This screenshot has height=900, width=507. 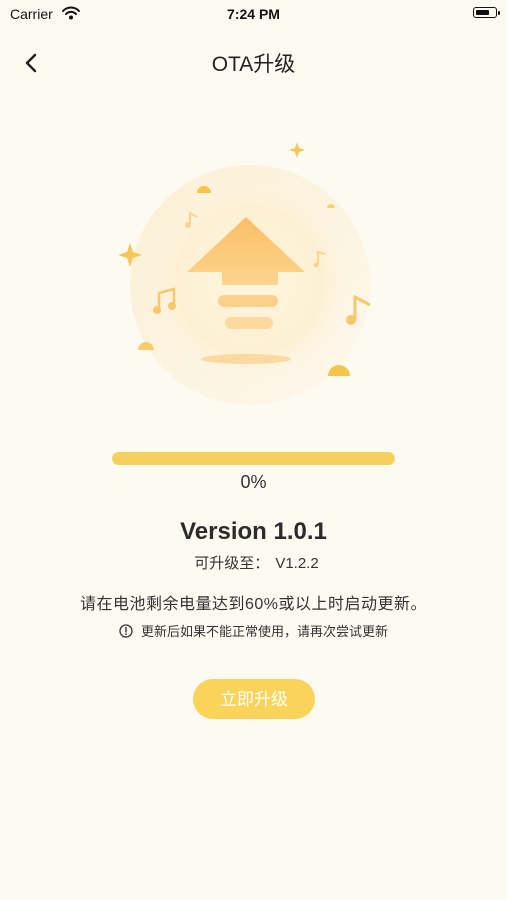 I want to click on upgrade-now-button: 立即升级, so click(x=254, y=699).